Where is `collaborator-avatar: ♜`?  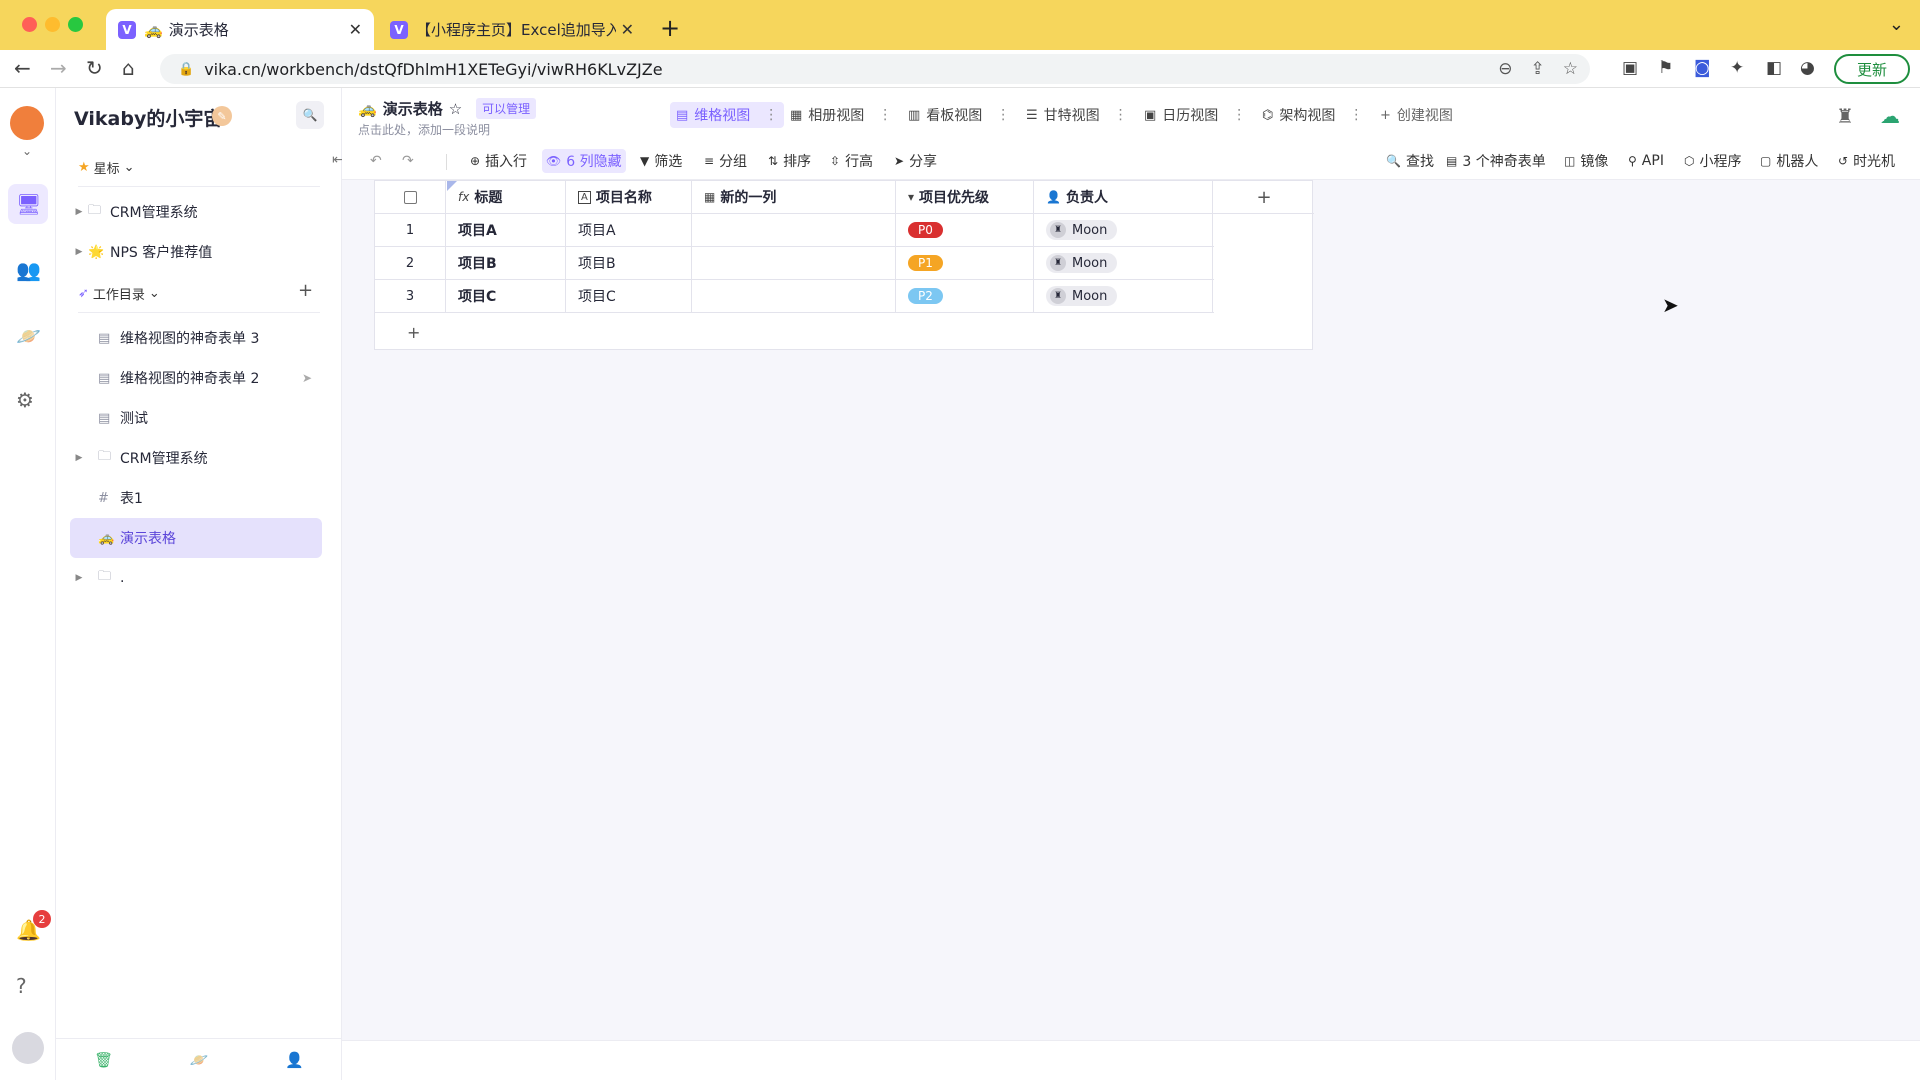 collaborator-avatar: ♜ is located at coordinates (1845, 116).